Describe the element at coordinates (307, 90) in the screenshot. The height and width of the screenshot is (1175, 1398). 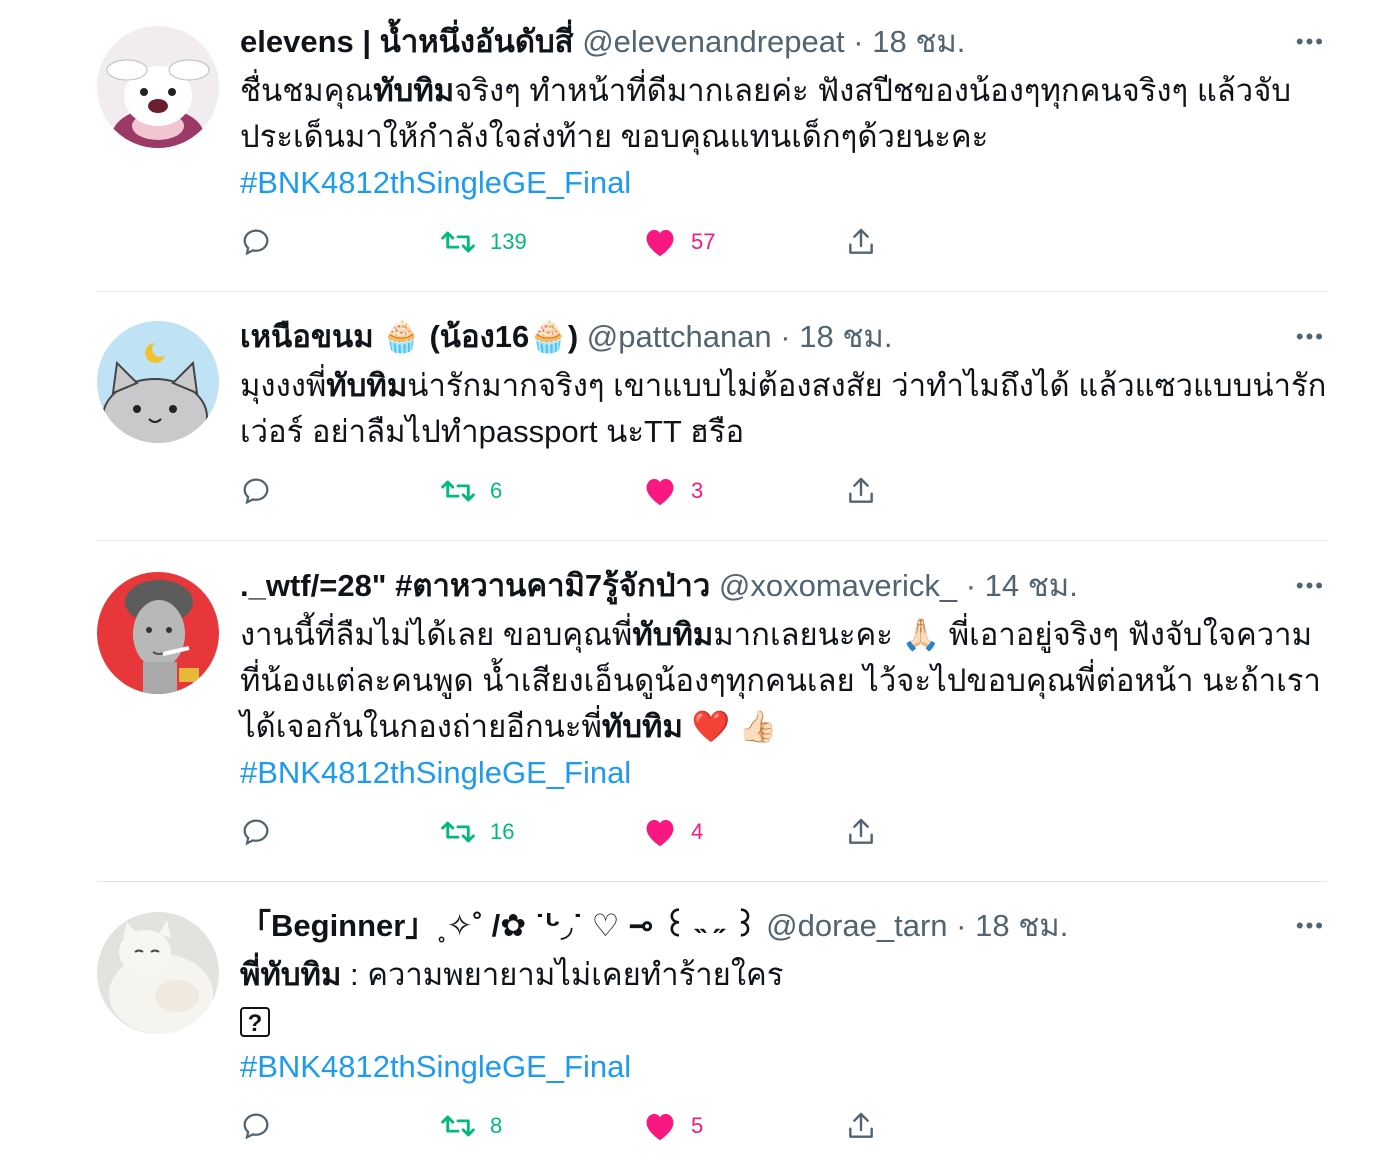
I see `text-segment: ชื่นชมคุณ` at that location.